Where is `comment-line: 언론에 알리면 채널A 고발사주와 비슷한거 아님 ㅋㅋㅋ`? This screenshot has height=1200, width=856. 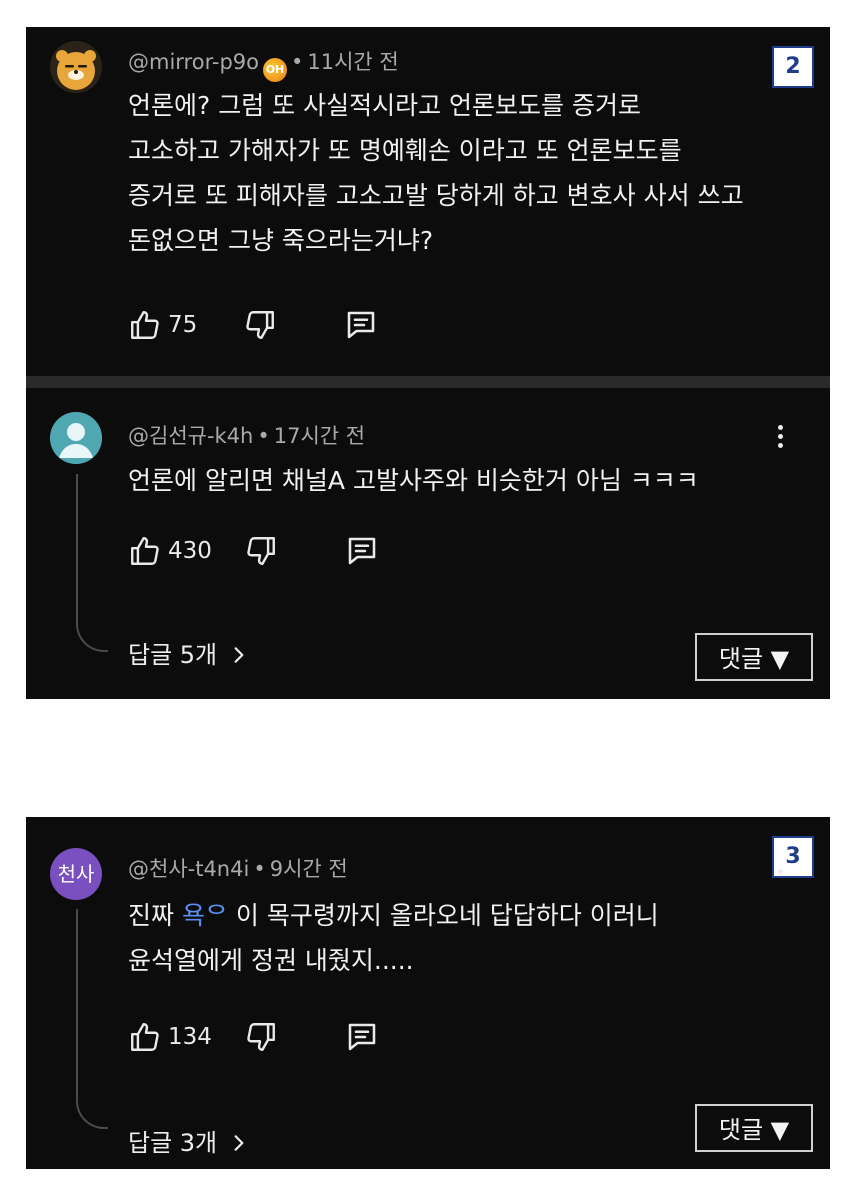
comment-line: 언론에 알리면 채널A 고발사주와 비슷한거 아님 ㅋㅋㅋ is located at coordinates (413, 480).